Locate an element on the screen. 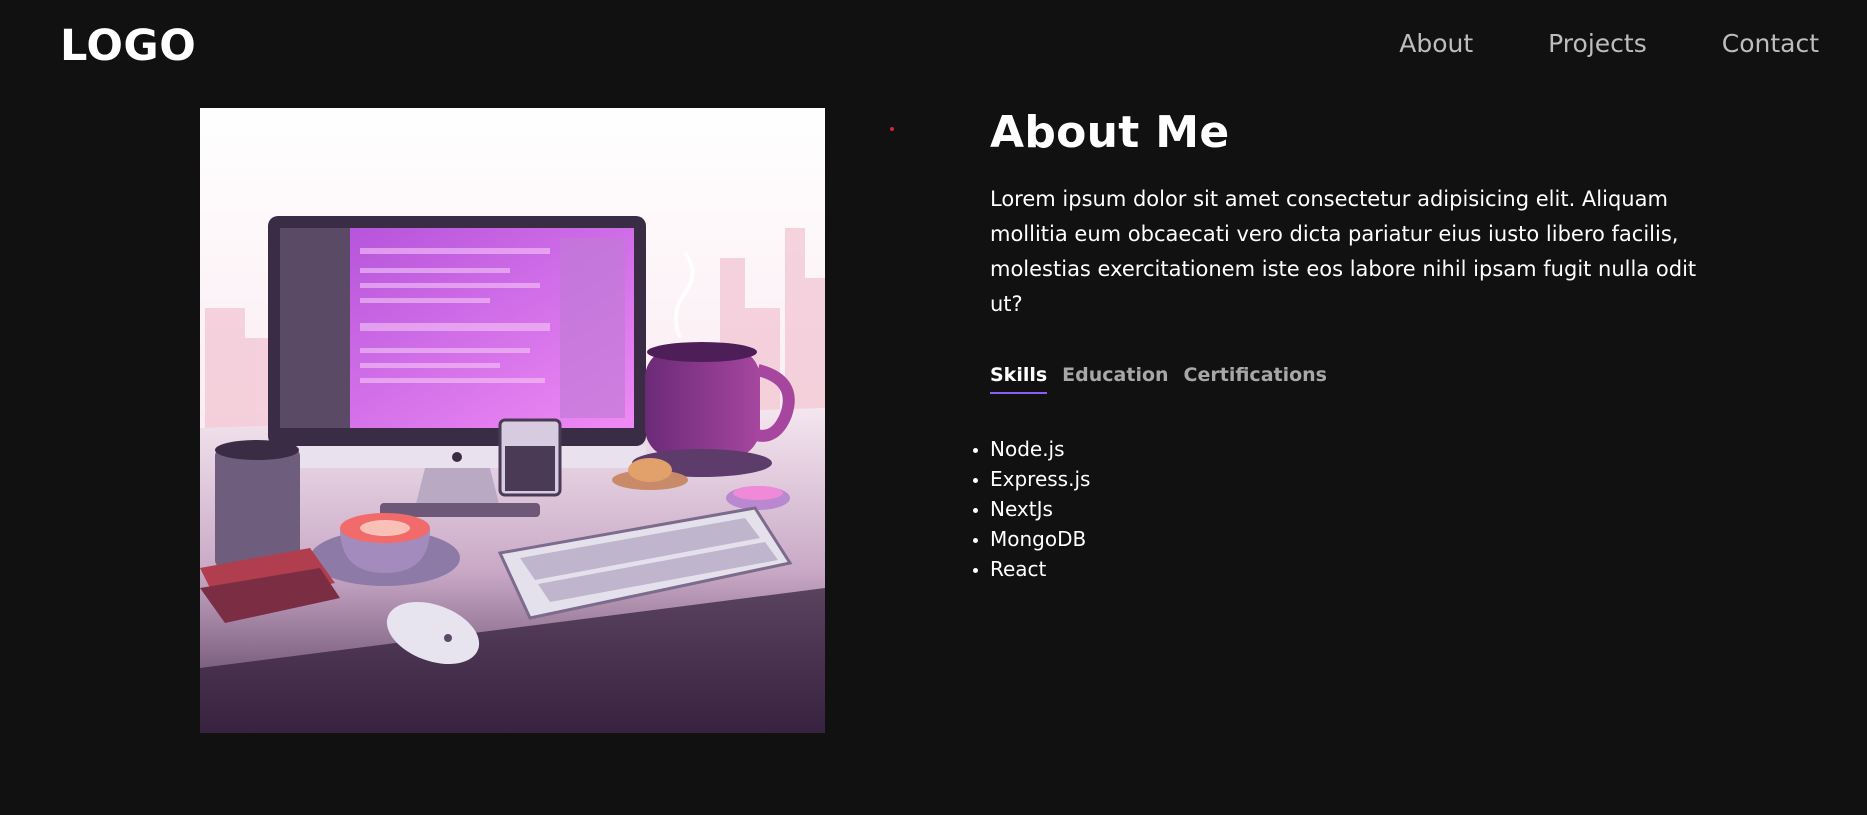 Image resolution: width=1867 pixels, height=815 pixels. about-title: About Me is located at coordinates (1110, 132).